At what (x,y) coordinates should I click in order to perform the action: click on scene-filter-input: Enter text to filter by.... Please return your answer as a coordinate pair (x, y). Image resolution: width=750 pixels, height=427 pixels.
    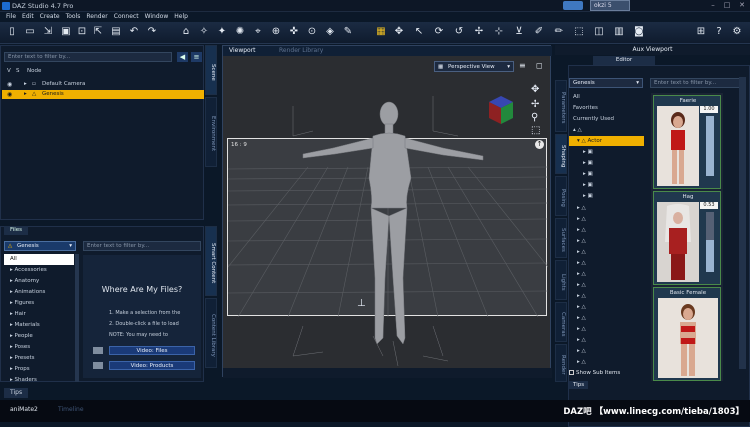
    Looking at the image, I should click on (88, 57).